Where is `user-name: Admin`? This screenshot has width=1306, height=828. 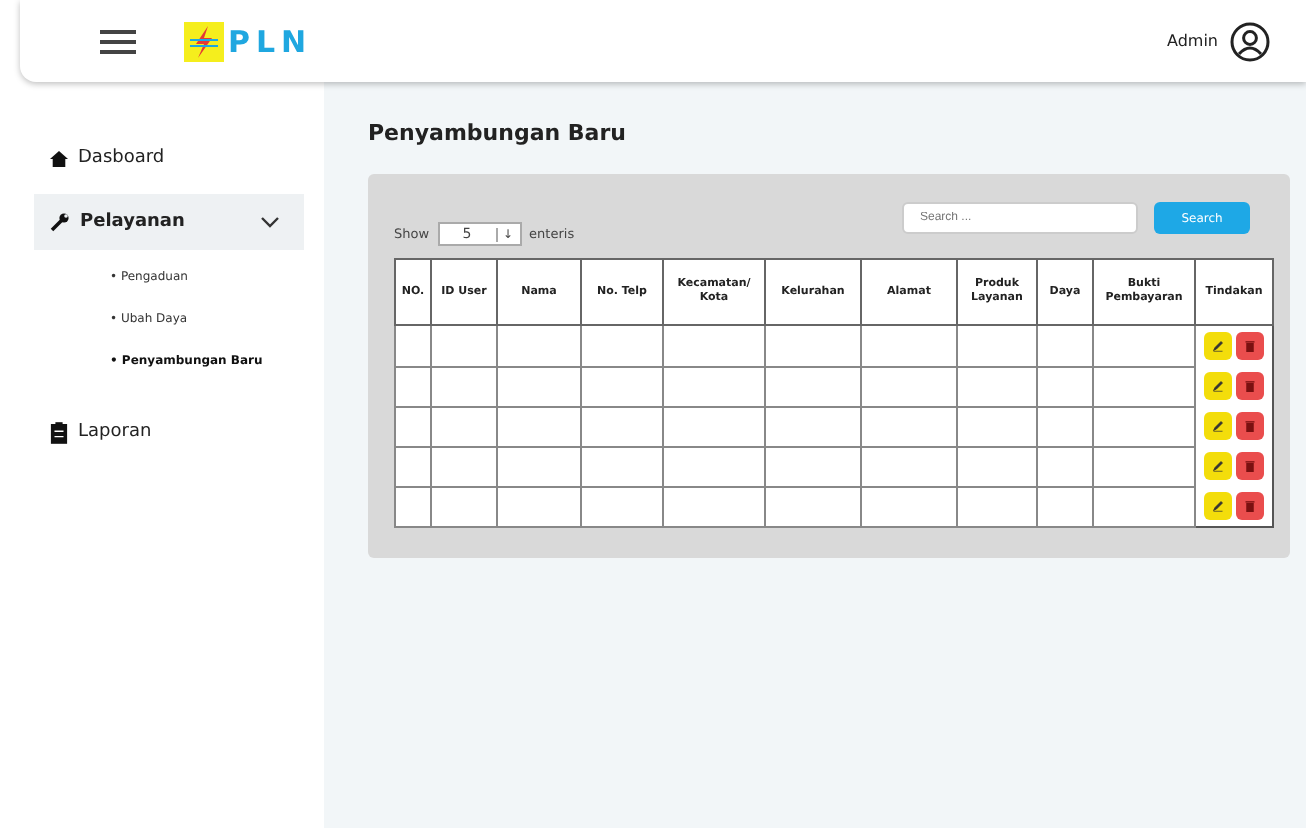
user-name: Admin is located at coordinates (1192, 41).